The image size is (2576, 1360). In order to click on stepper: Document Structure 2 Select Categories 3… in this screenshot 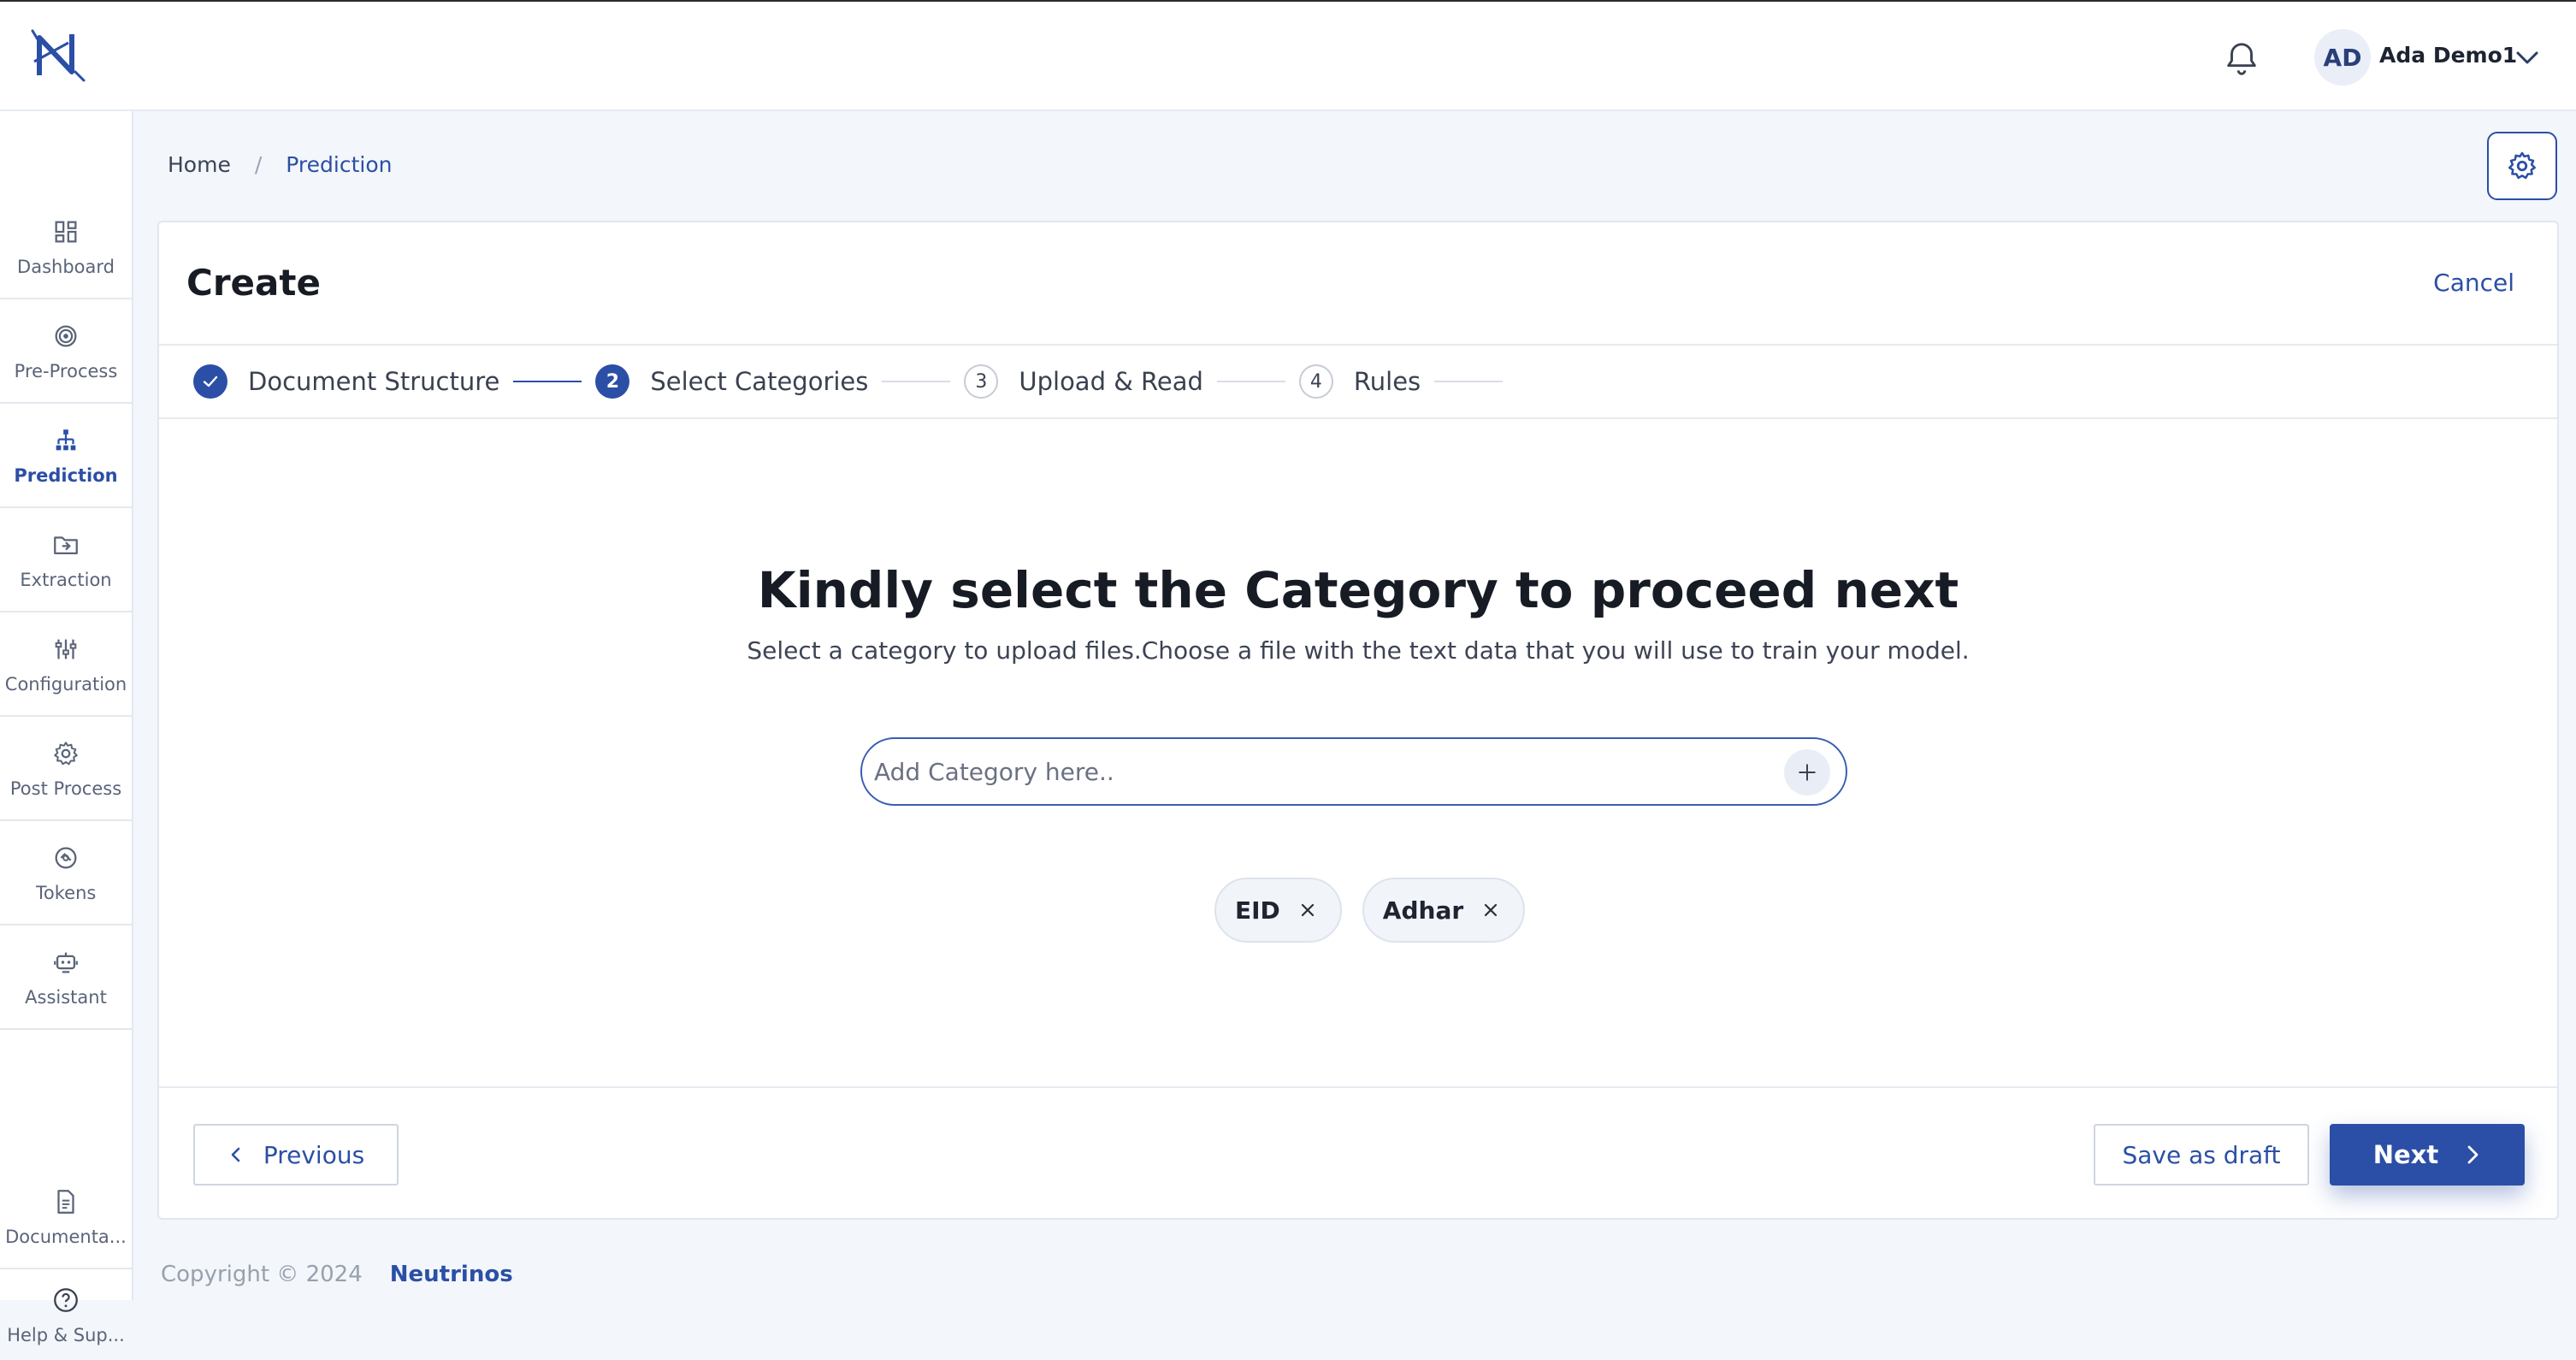, I will do `click(854, 382)`.